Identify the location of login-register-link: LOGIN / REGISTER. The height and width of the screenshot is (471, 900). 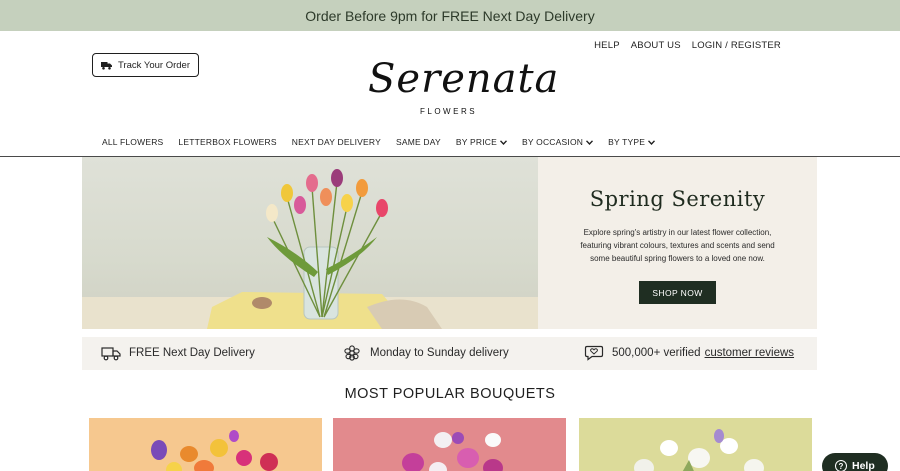
(736, 45).